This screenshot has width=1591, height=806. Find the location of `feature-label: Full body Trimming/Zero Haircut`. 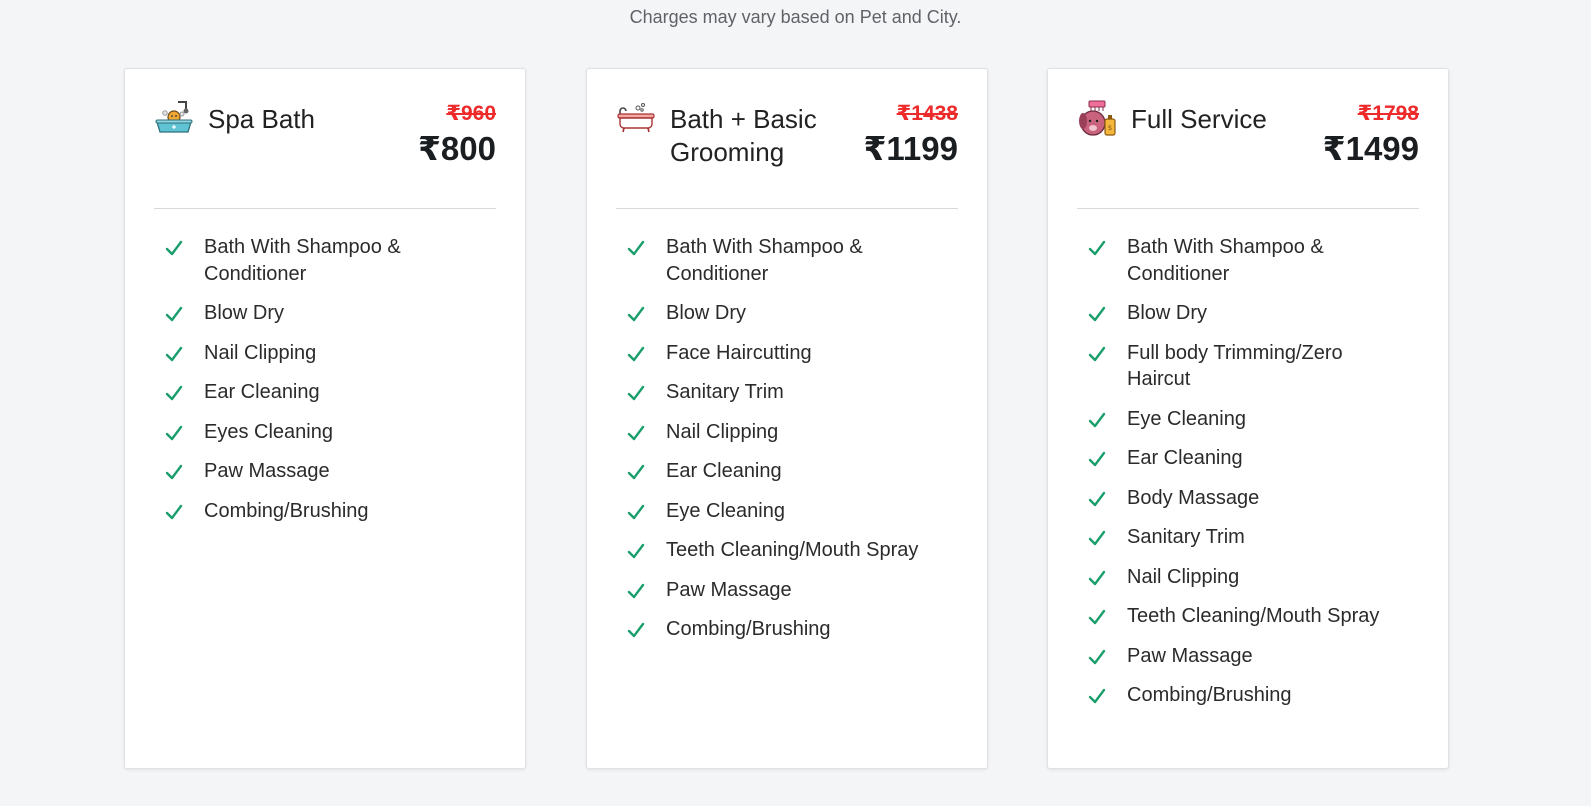

feature-label: Full body Trimming/Zero Haircut is located at coordinates (1235, 366).